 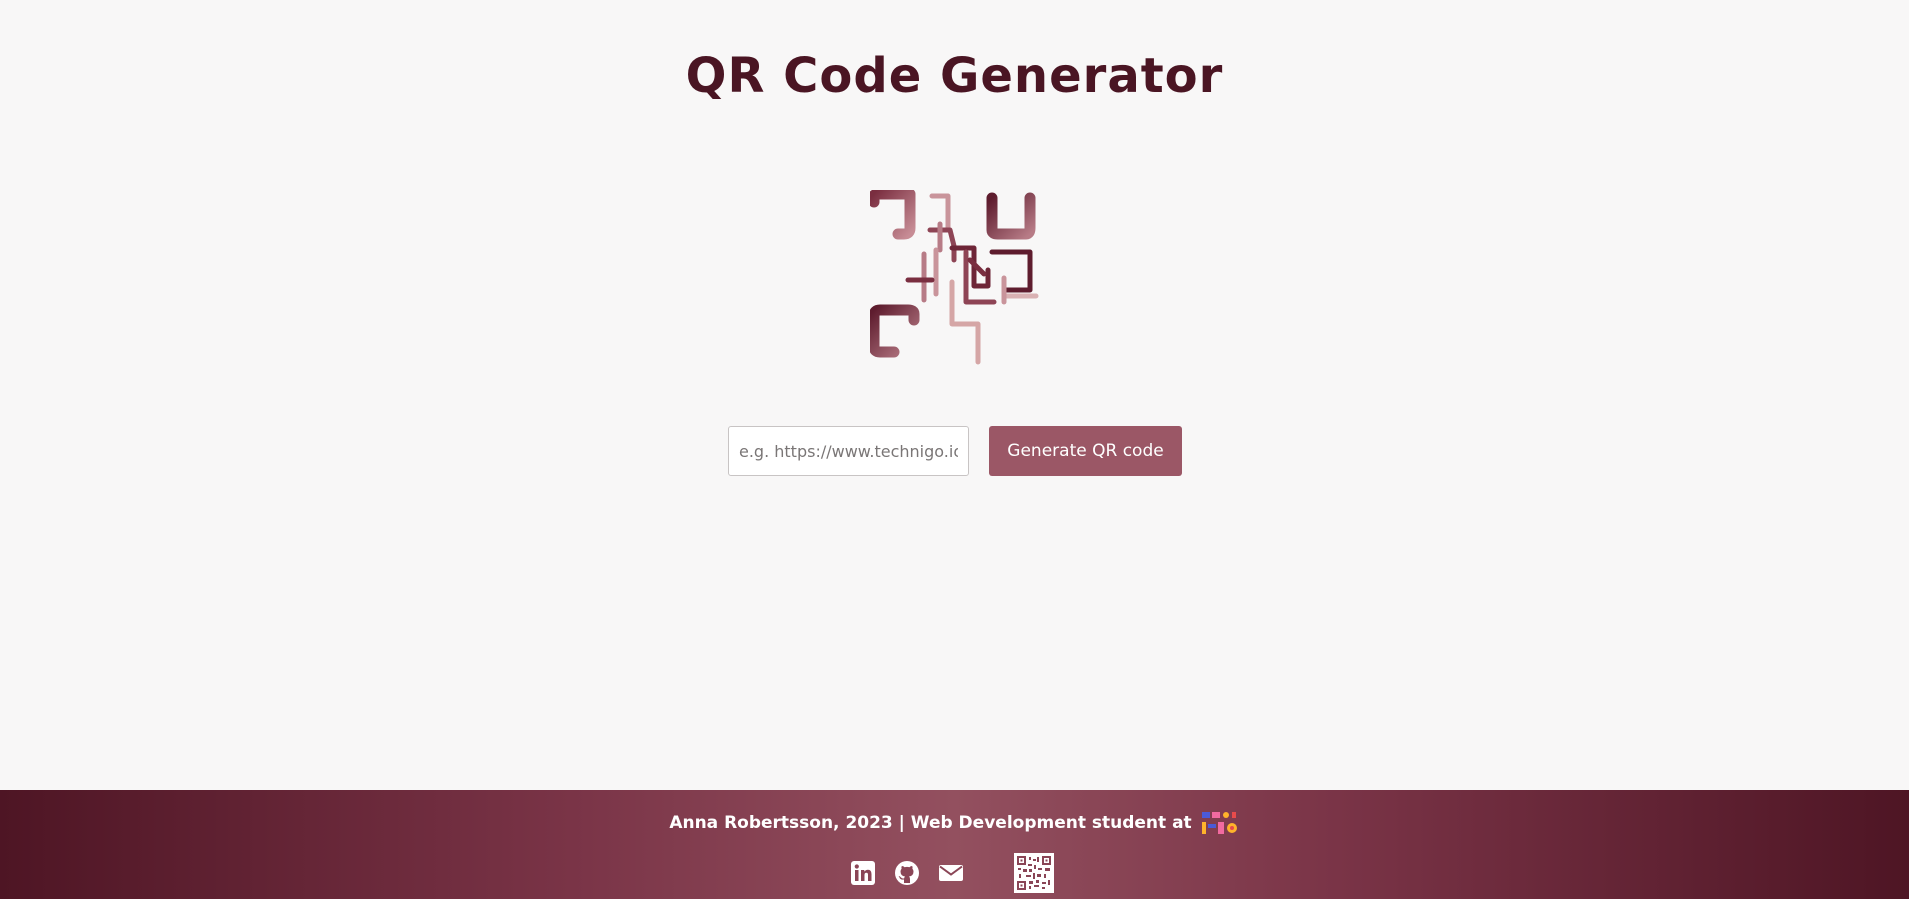 I want to click on linkedin-icon, so click(x=863, y=873).